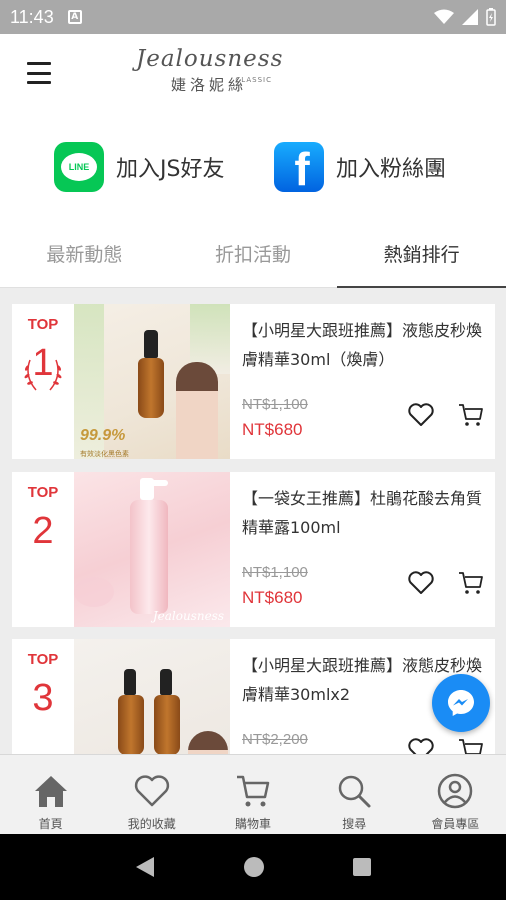  What do you see at coordinates (363, 513) in the screenshot?
I see `product-title: 【一袋女王推薦】杜鵑花酸去角質精華露100ml` at bounding box center [363, 513].